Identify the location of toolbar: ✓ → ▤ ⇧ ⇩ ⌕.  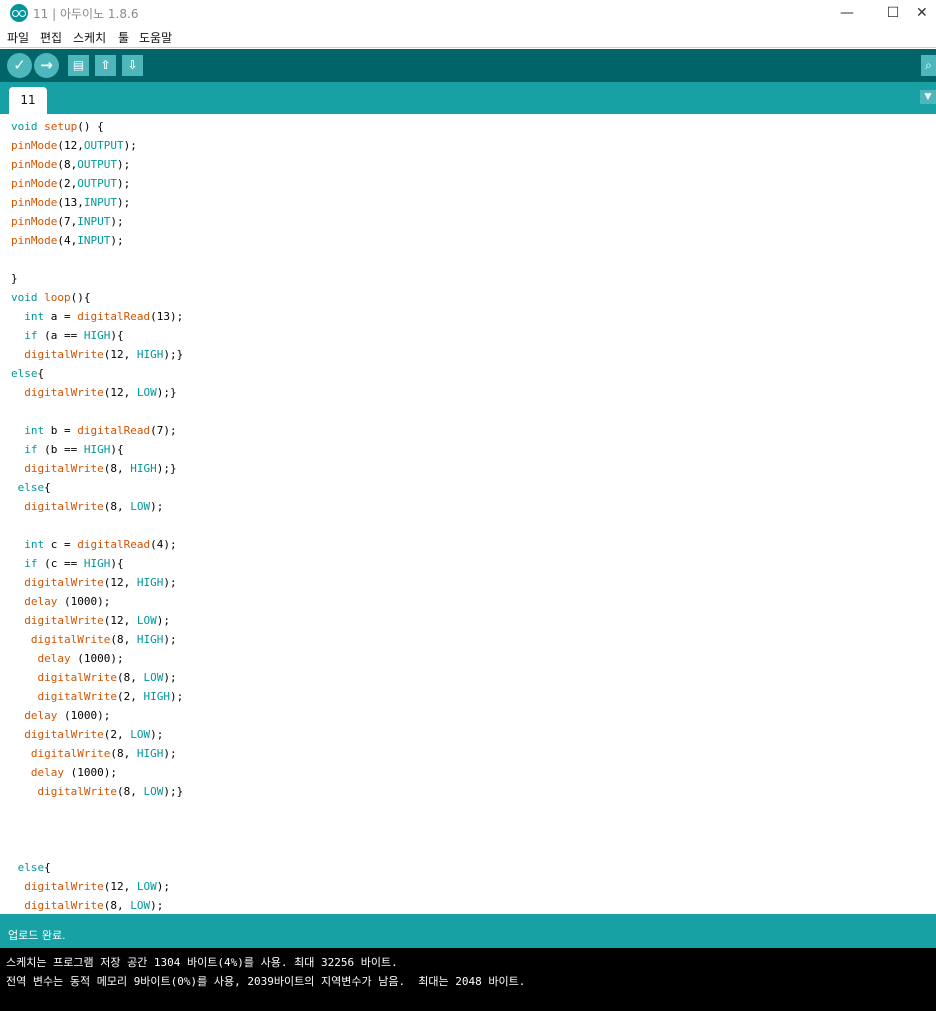
(468, 65).